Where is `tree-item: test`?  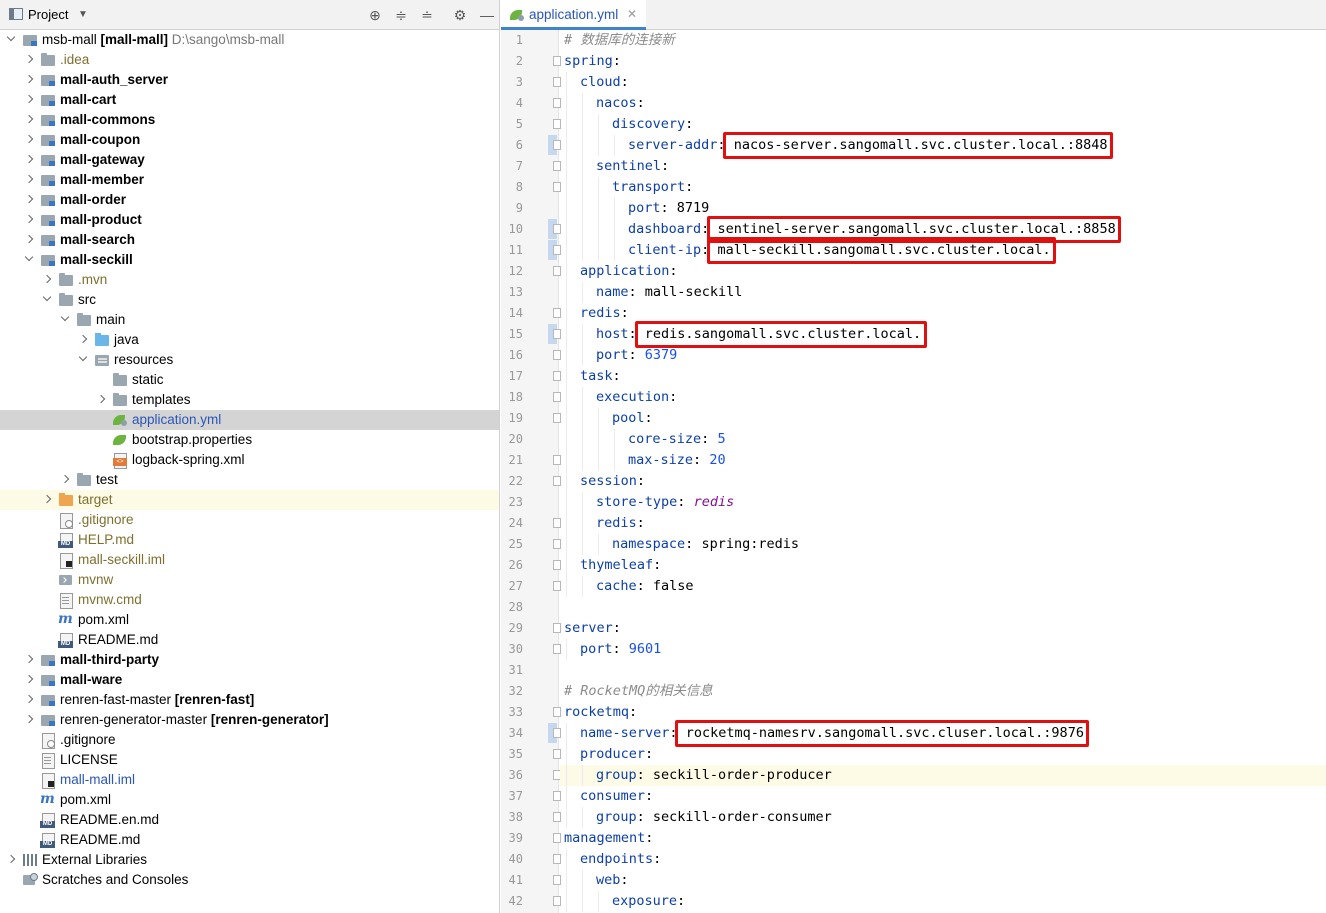
tree-item: test is located at coordinates (249, 480).